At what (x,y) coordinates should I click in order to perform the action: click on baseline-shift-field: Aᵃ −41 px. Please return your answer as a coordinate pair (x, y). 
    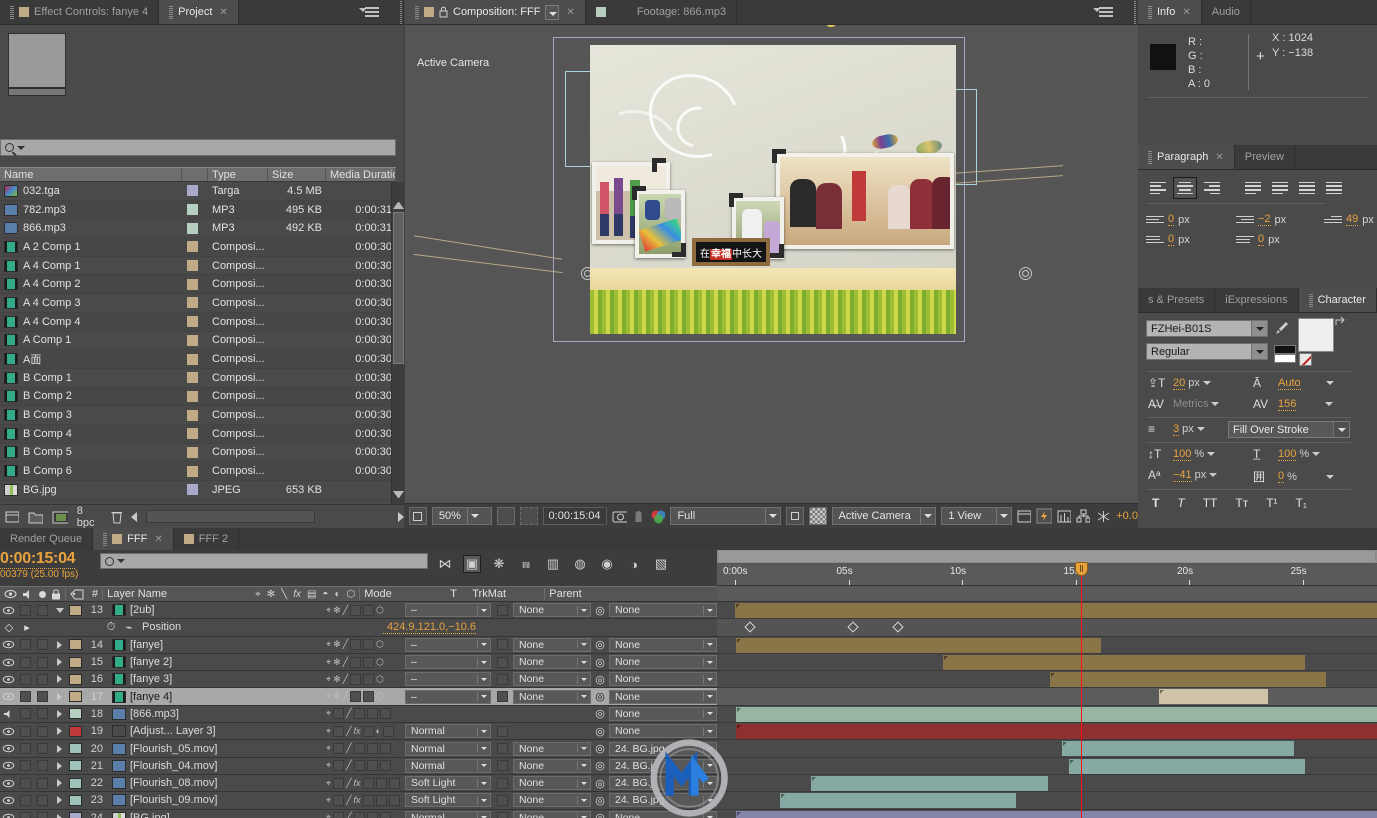
    Looking at the image, I should click on (1183, 475).